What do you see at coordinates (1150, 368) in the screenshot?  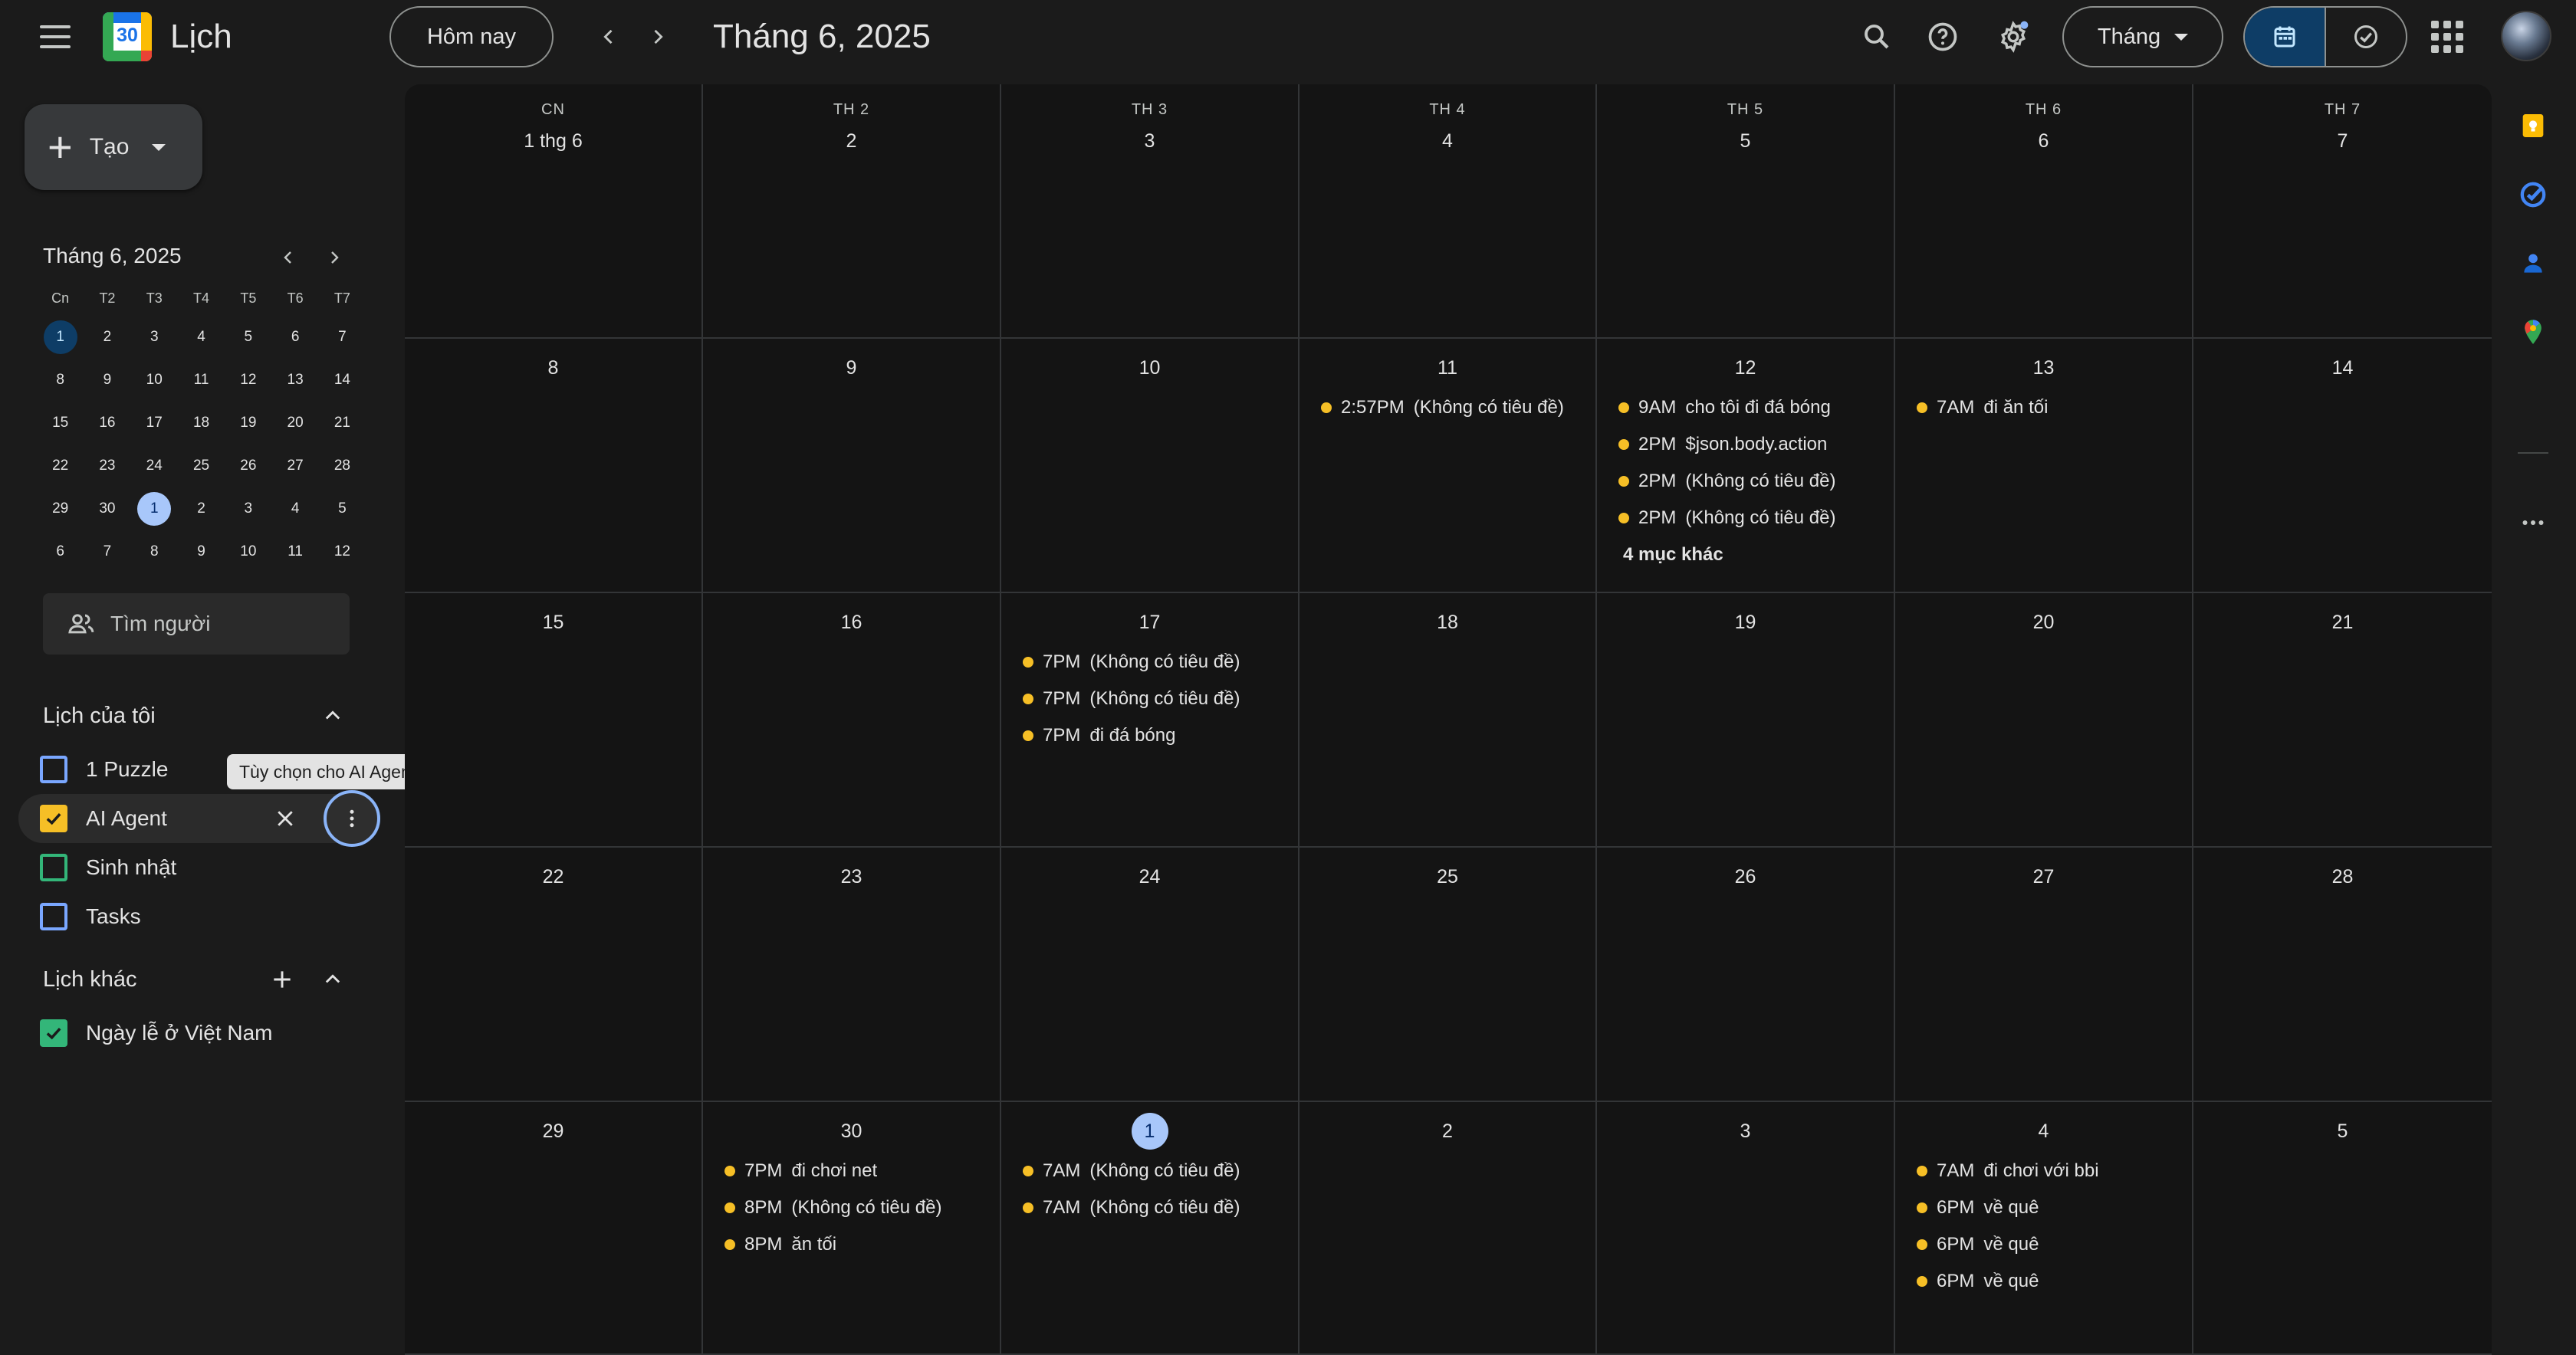 I see `day-number: 10` at bounding box center [1150, 368].